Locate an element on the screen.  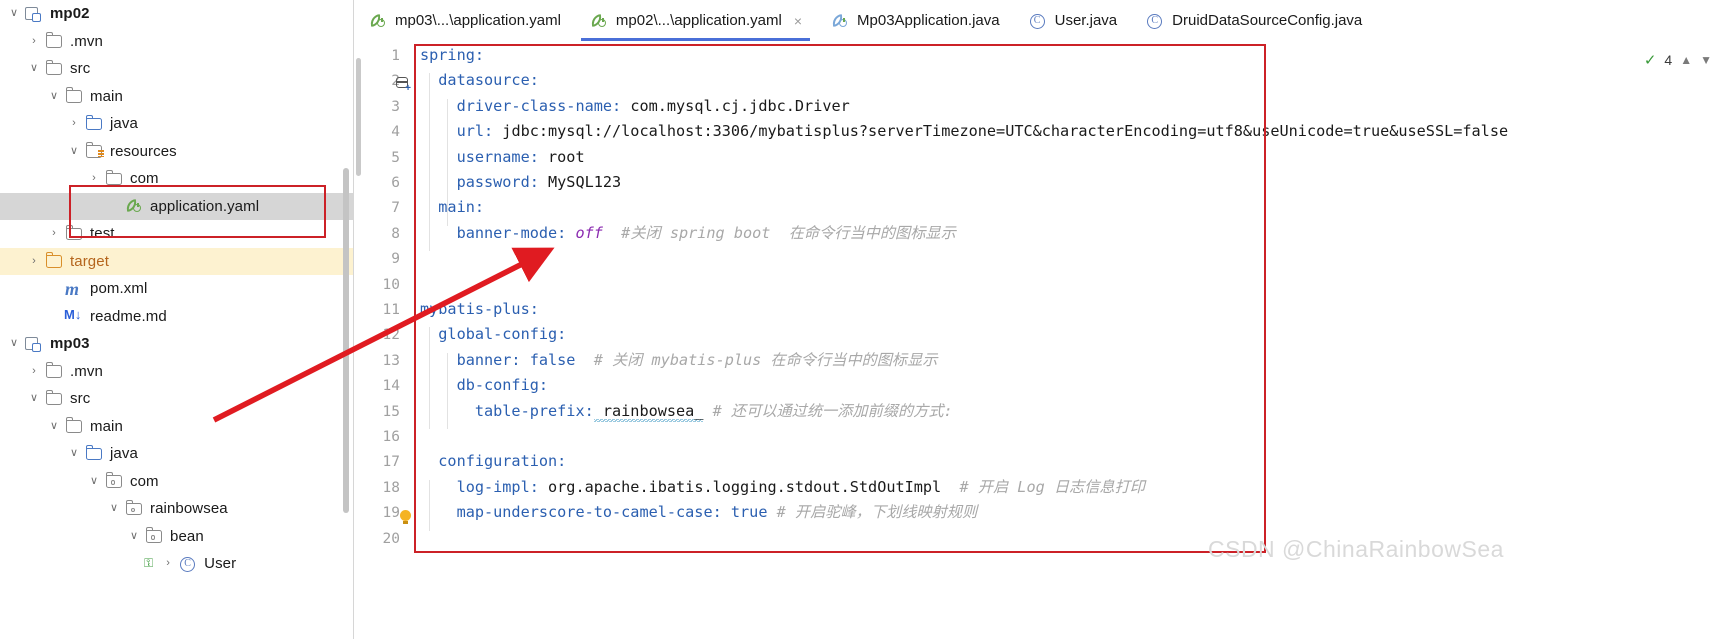
tree-item-com: › com is located at coordinates (177, 179).